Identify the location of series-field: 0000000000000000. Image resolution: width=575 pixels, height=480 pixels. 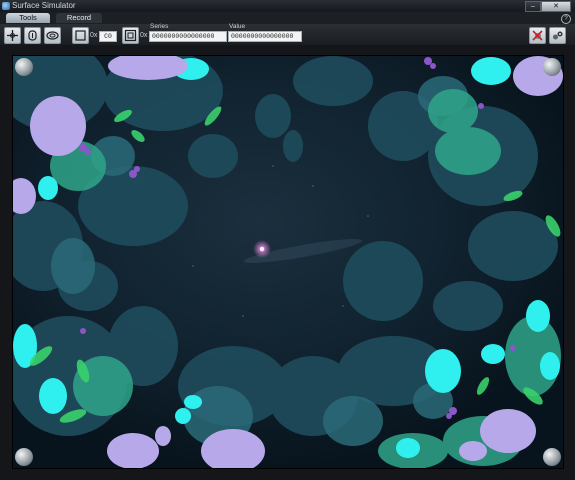
(188, 36).